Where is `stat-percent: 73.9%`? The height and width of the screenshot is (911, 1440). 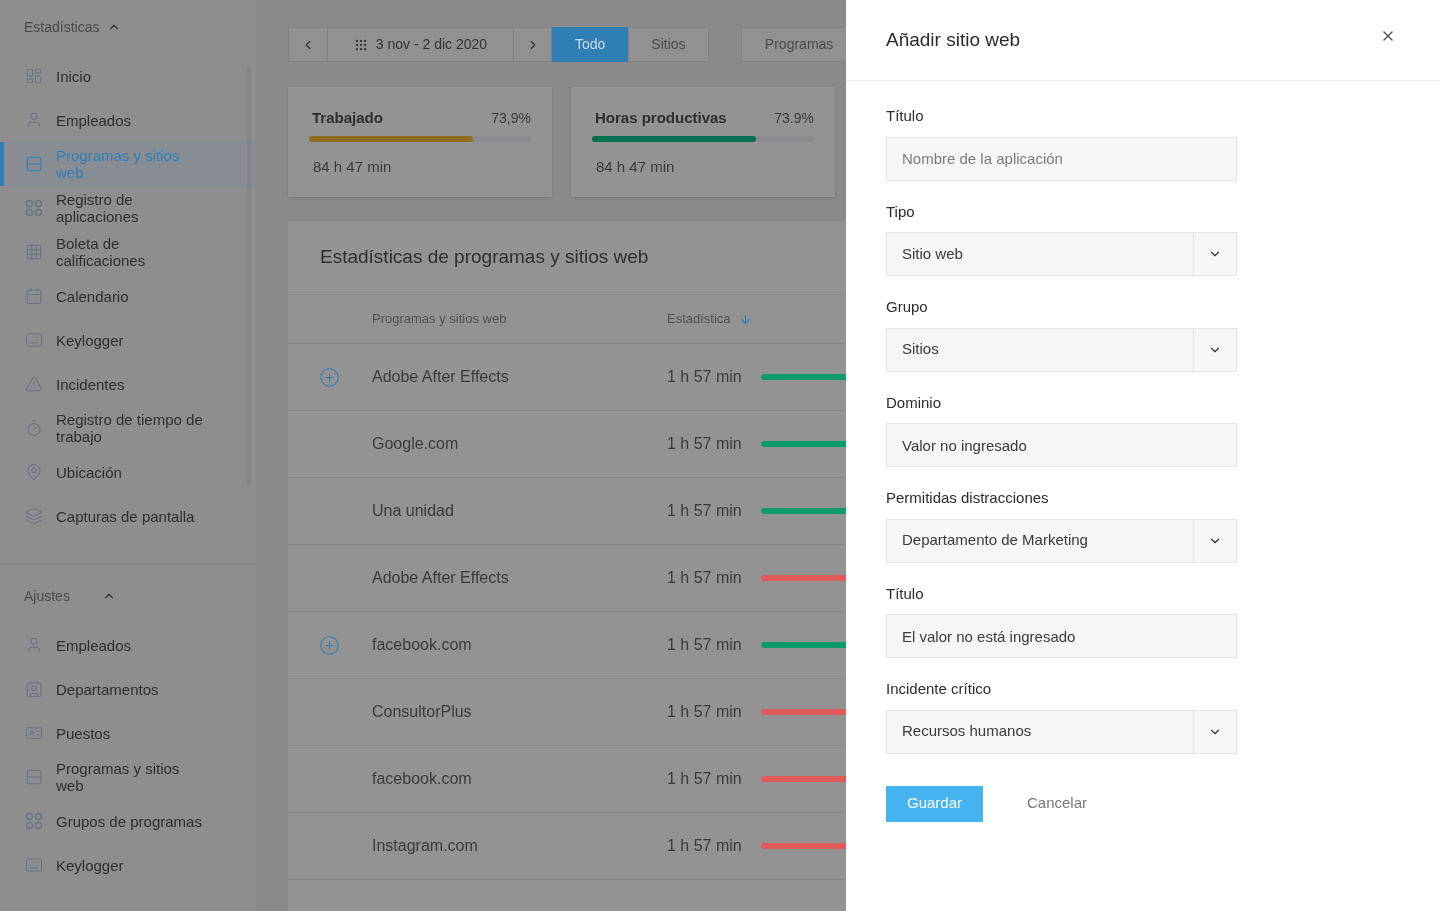 stat-percent: 73.9% is located at coordinates (794, 118).